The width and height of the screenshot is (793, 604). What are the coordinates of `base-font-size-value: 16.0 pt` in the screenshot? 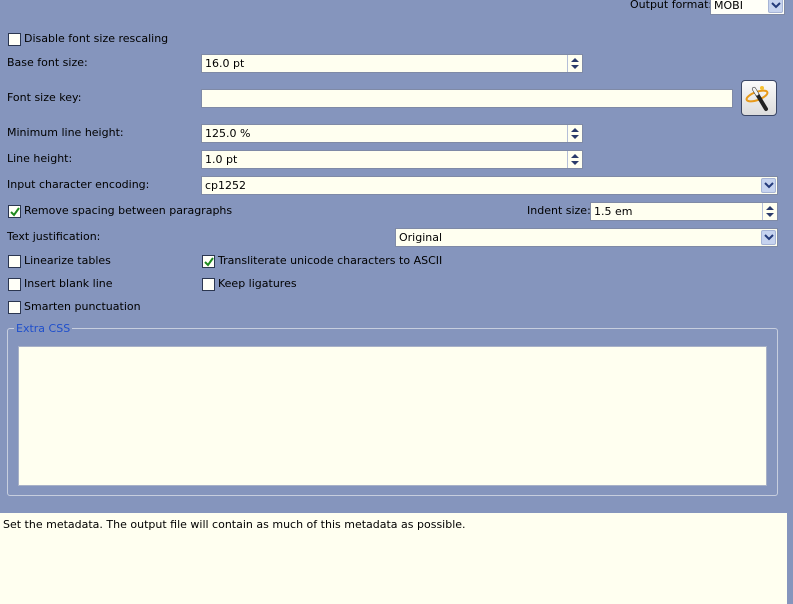 It's located at (225, 63).